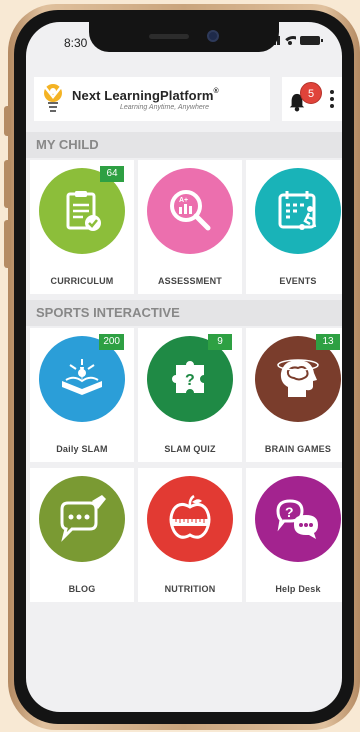  Describe the element at coordinates (82, 281) in the screenshot. I see `tile-label: CURRICULUM` at that location.